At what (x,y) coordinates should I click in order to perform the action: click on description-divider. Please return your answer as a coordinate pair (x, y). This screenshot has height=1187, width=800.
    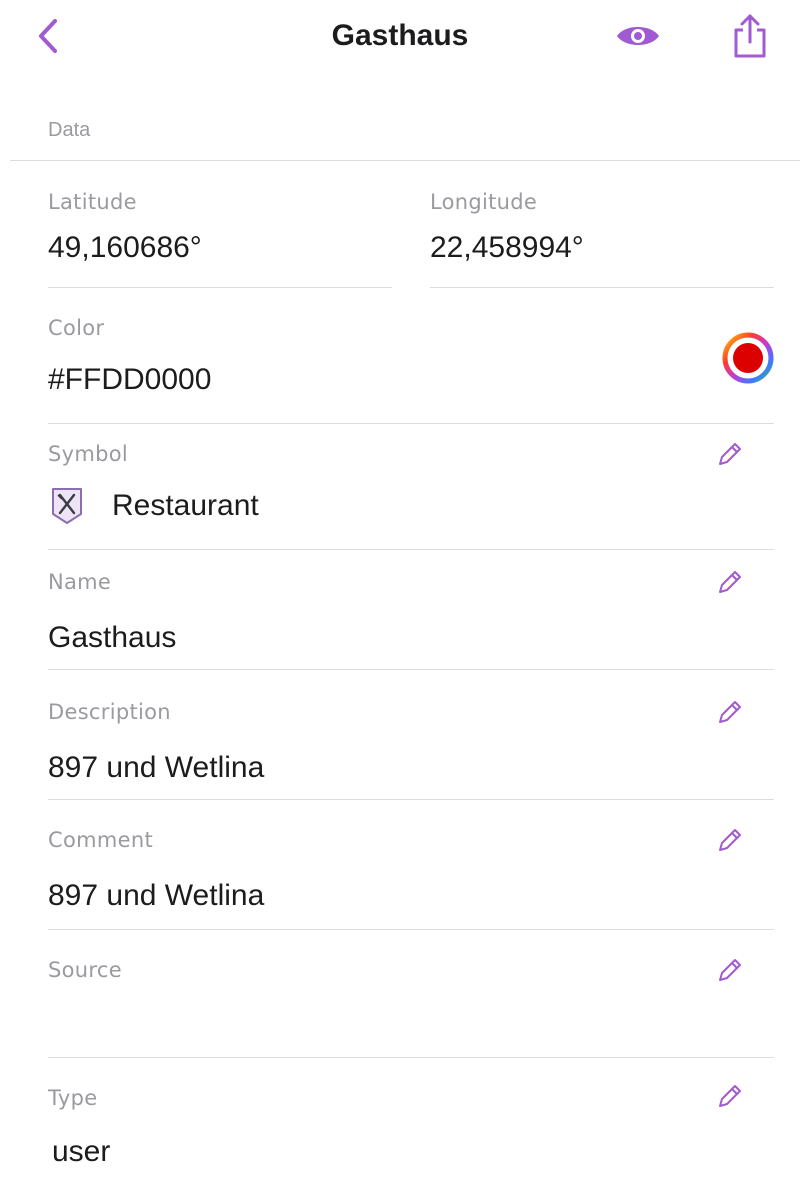
    Looking at the image, I should click on (411, 799).